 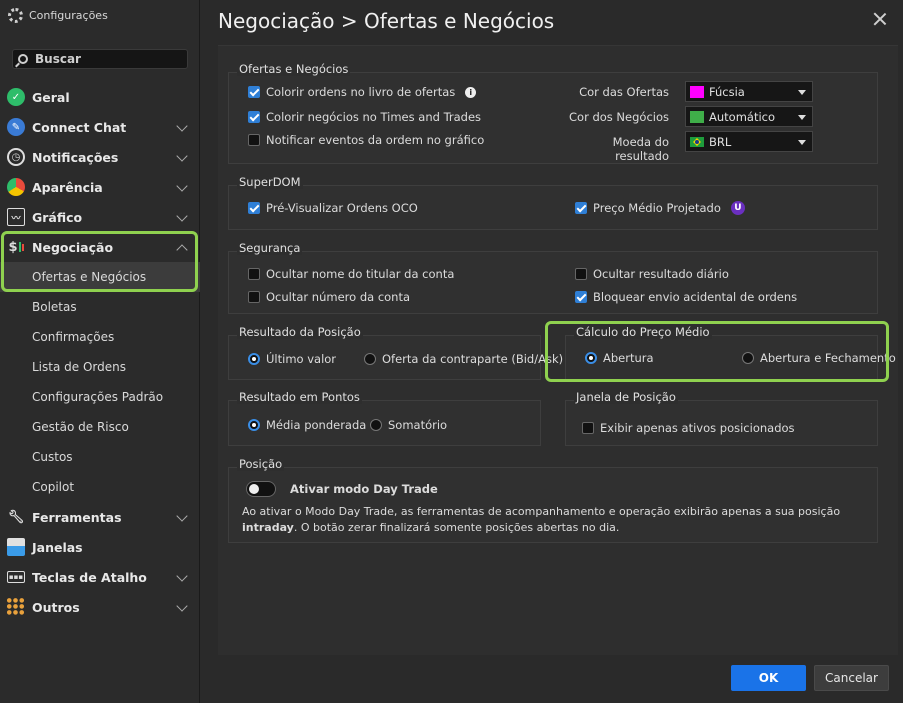 I want to click on sidebar-subitem-gestao-risco: Gestão de Risco, so click(x=100, y=427).